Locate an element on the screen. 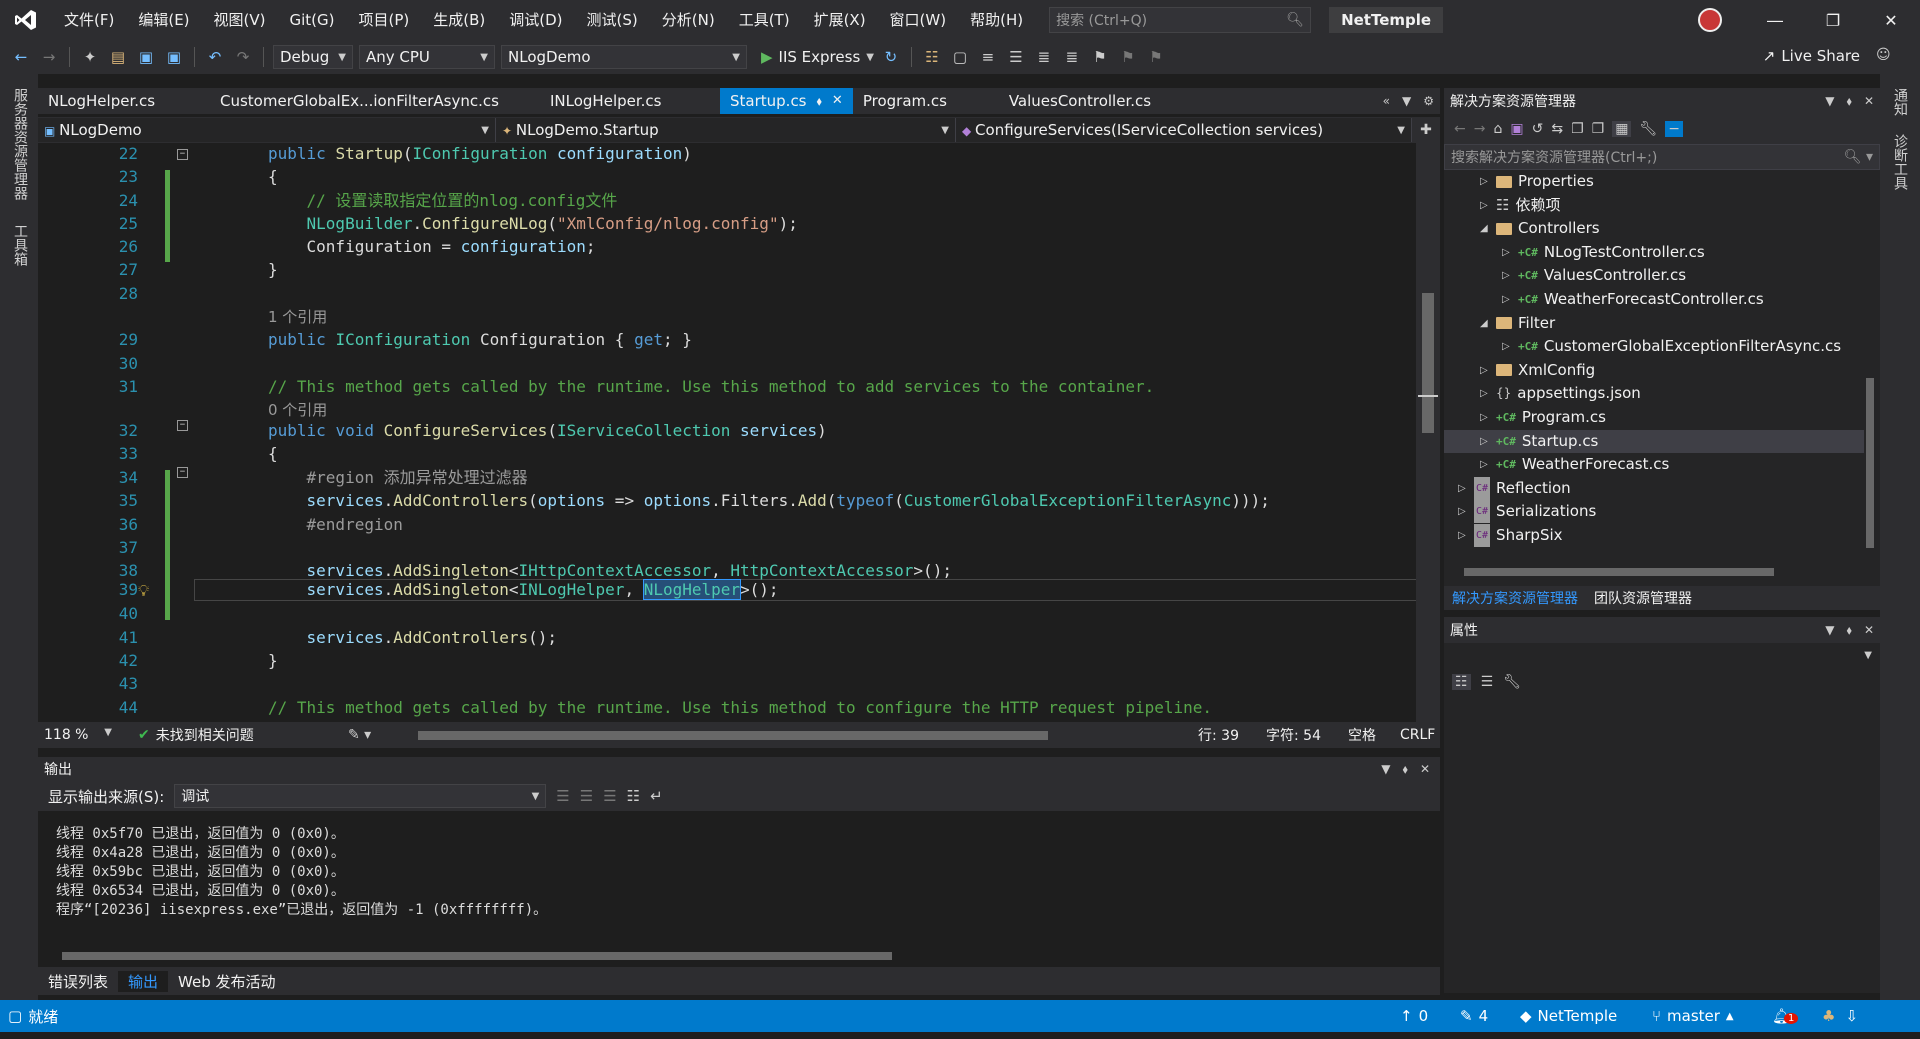 The image size is (1920, 1039). notifications-button: 🔔︎ 1 is located at coordinates (1797, 1016).